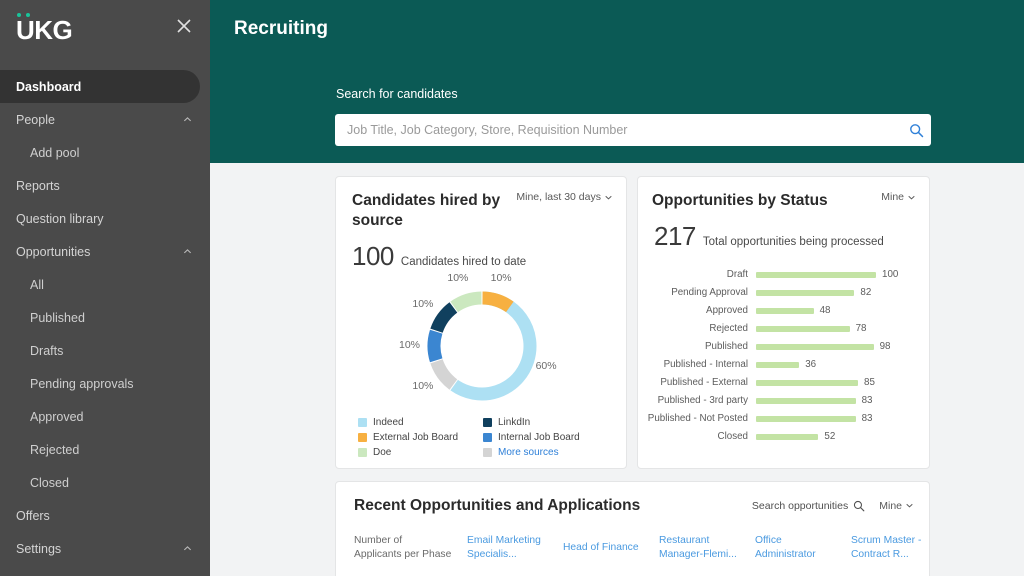 This screenshot has width=1024, height=576. I want to click on search-icon, so click(916, 130).